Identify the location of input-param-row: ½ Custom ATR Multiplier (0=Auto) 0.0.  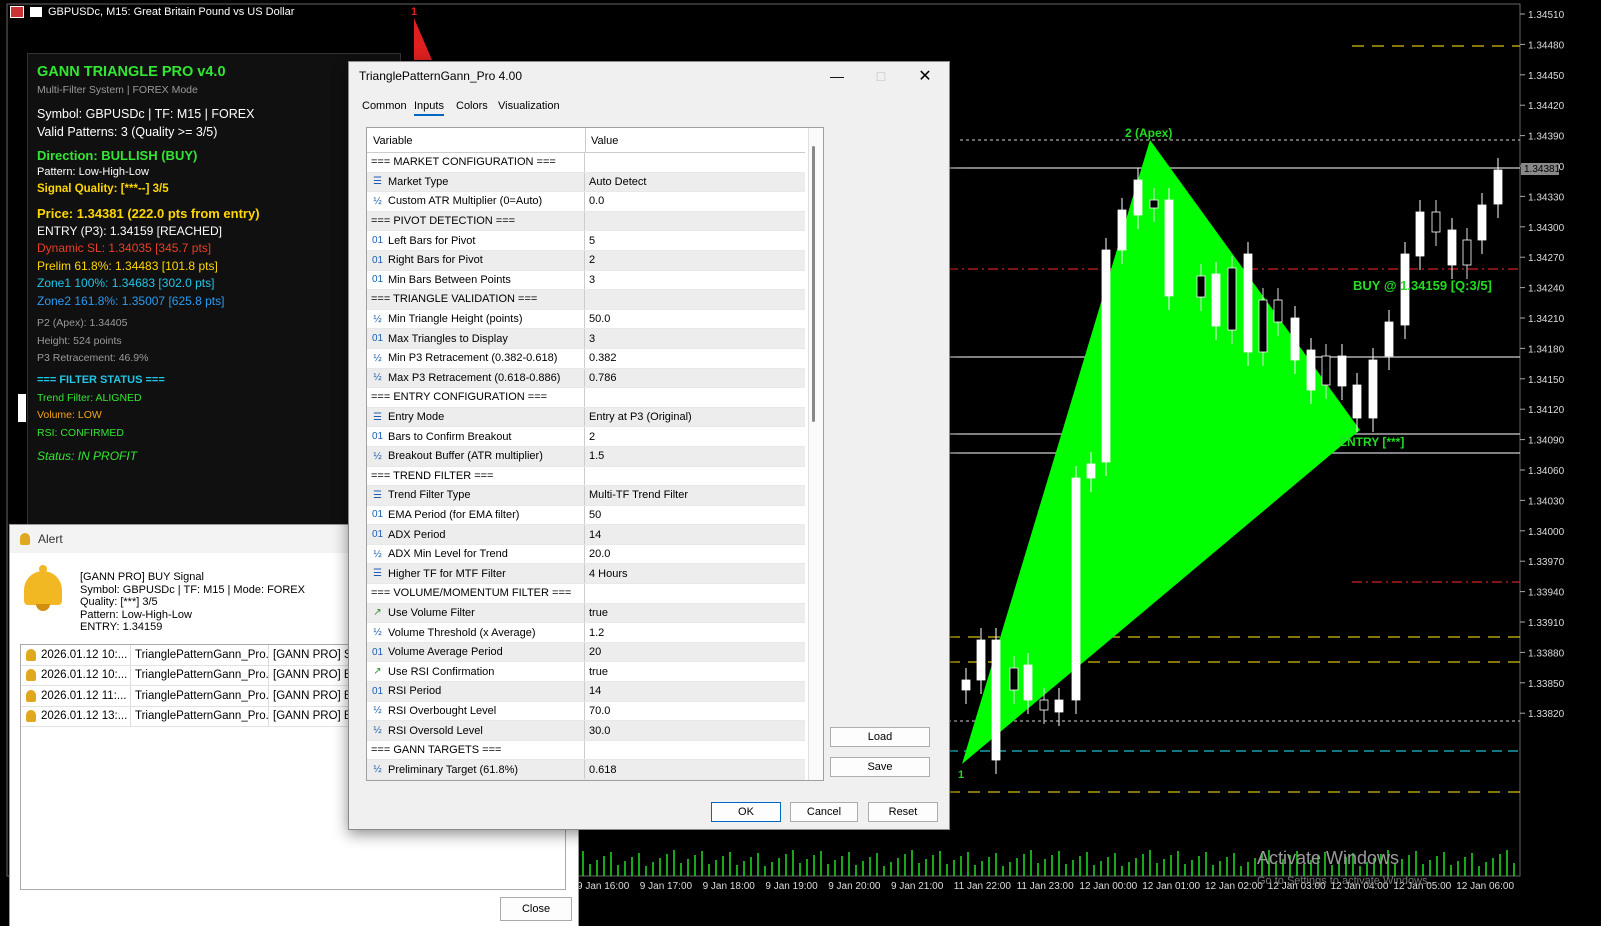
(586, 202).